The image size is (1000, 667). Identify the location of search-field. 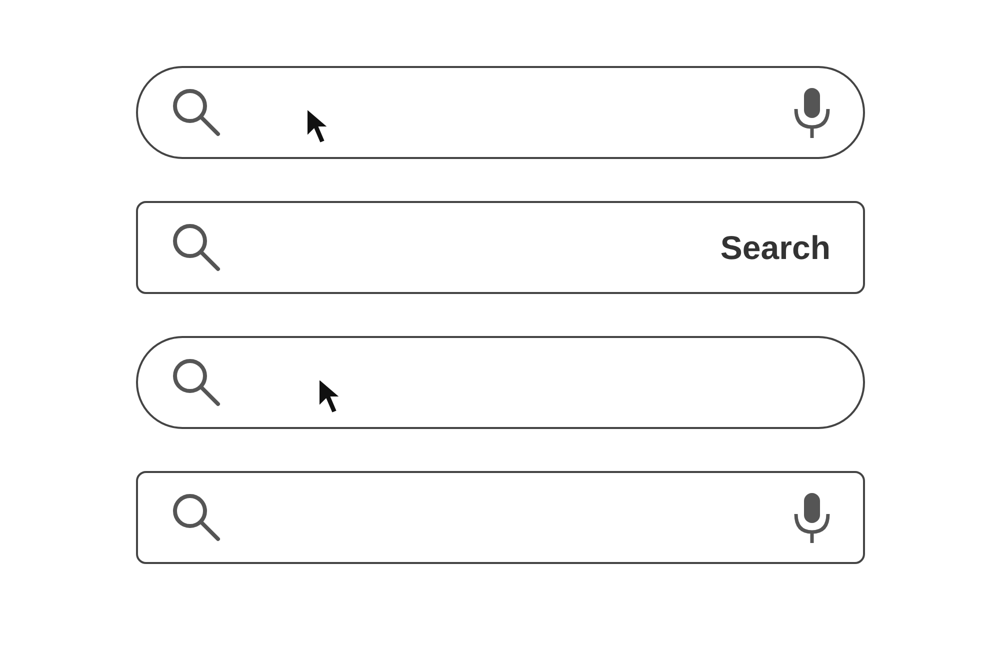
(500, 517).